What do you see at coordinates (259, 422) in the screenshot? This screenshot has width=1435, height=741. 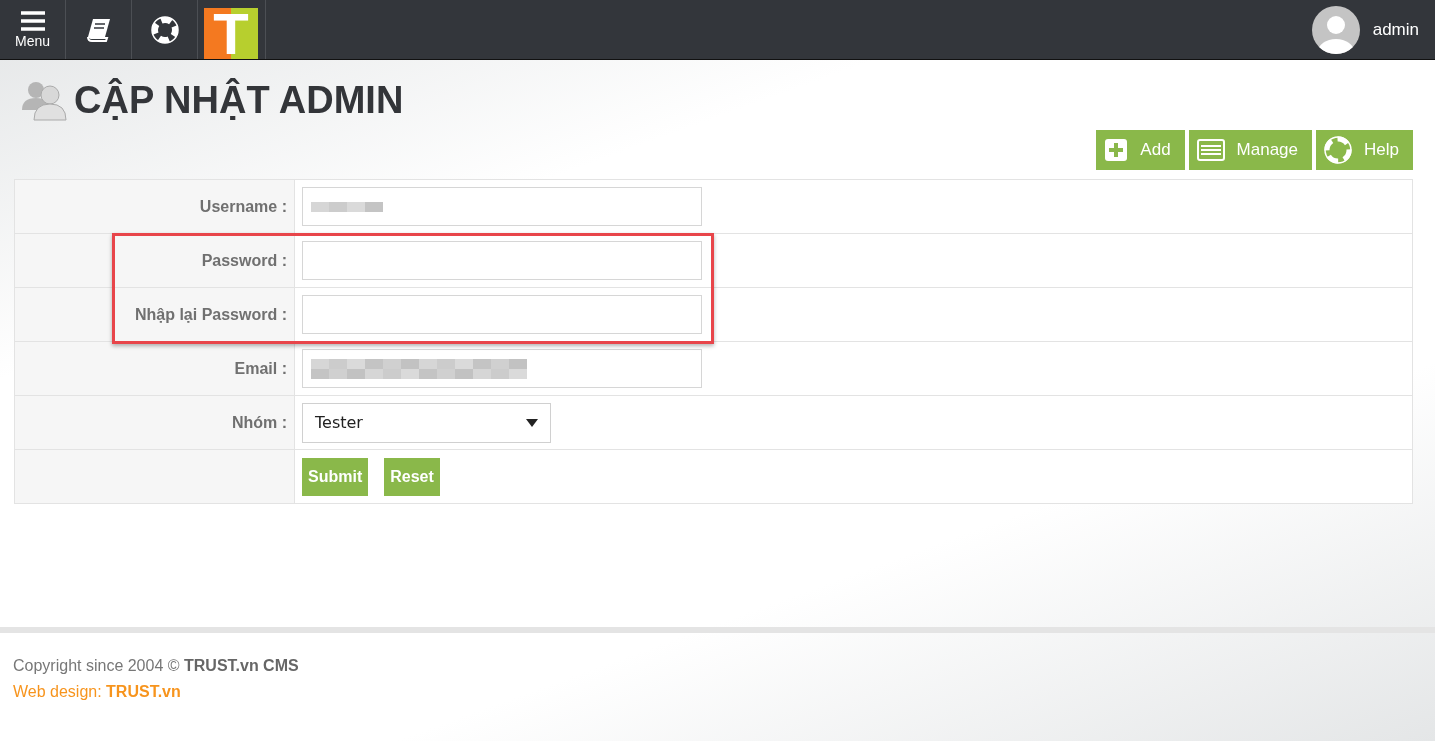 I see `field-label: Nhóm :` at bounding box center [259, 422].